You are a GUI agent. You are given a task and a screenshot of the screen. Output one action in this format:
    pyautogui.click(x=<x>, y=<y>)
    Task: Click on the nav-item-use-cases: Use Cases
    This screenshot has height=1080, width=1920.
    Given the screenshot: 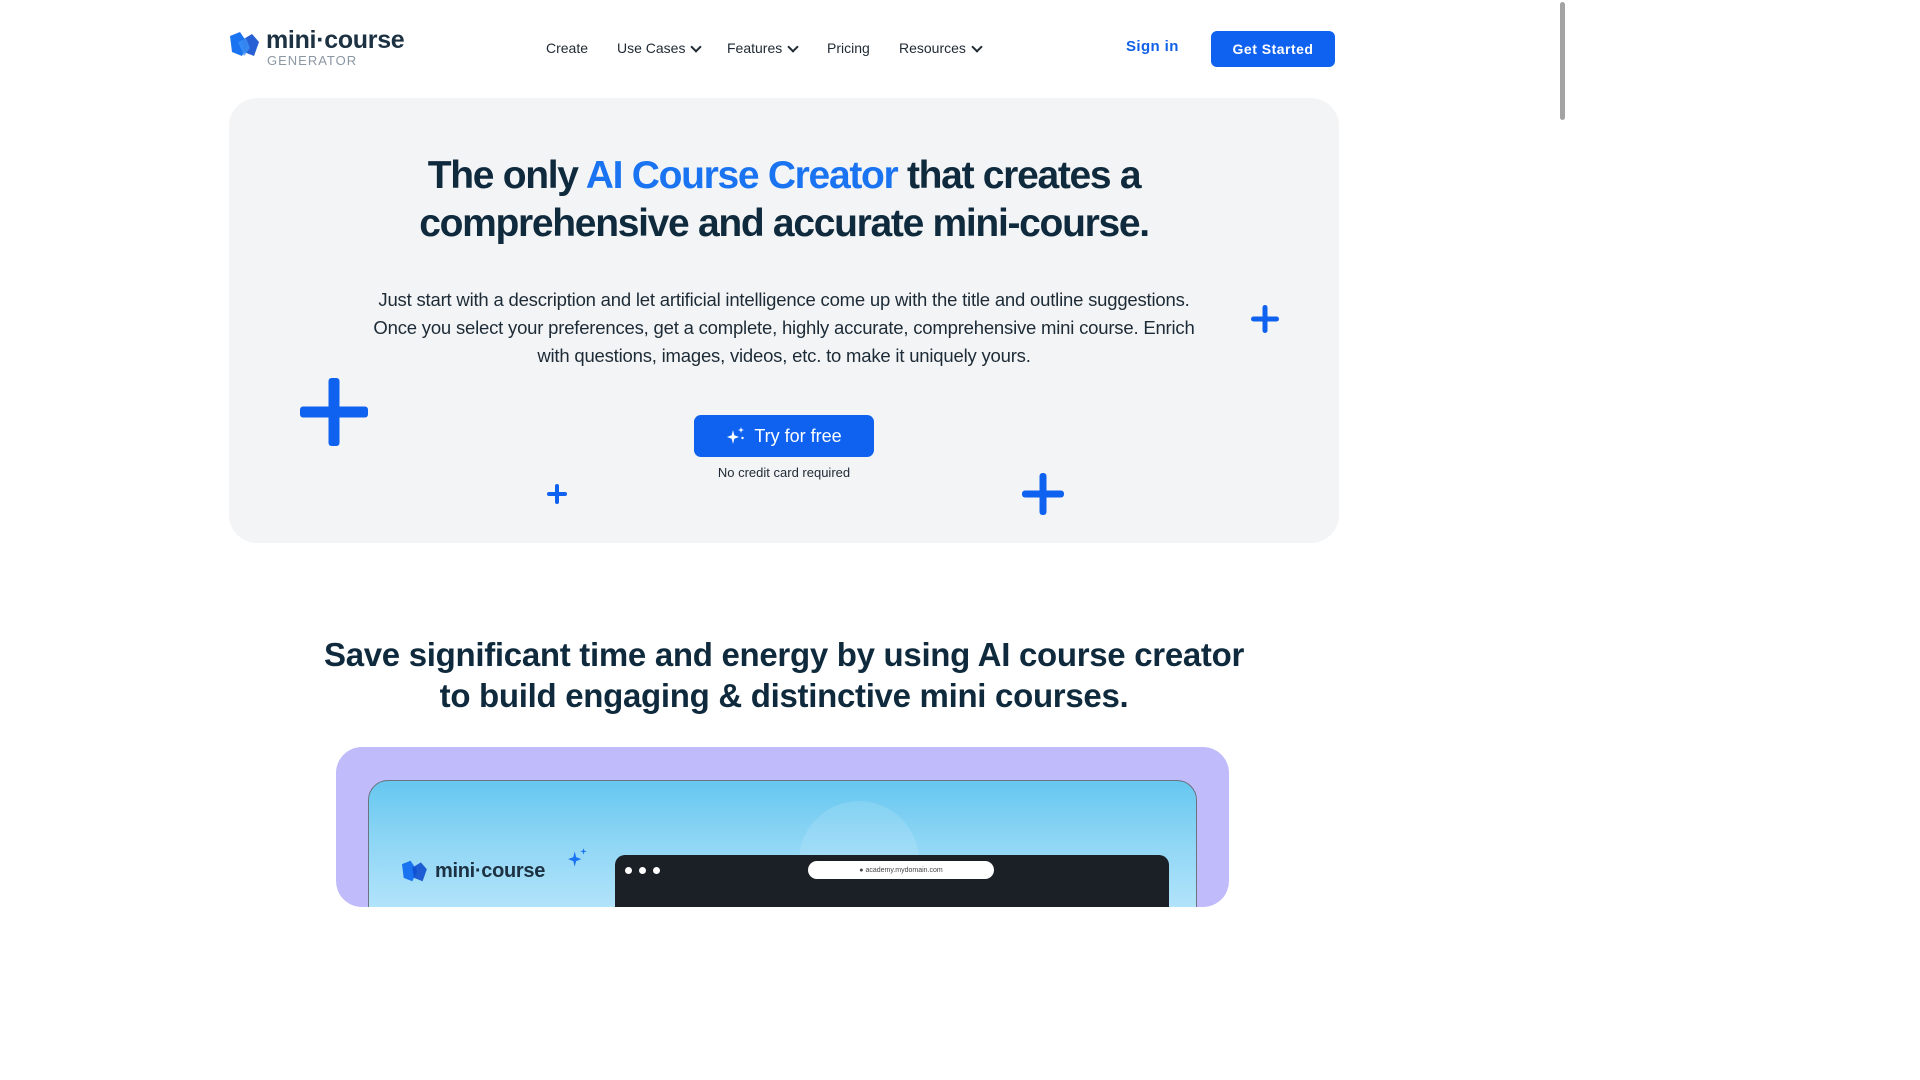 What is the action you would take?
    pyautogui.click(x=660, y=48)
    